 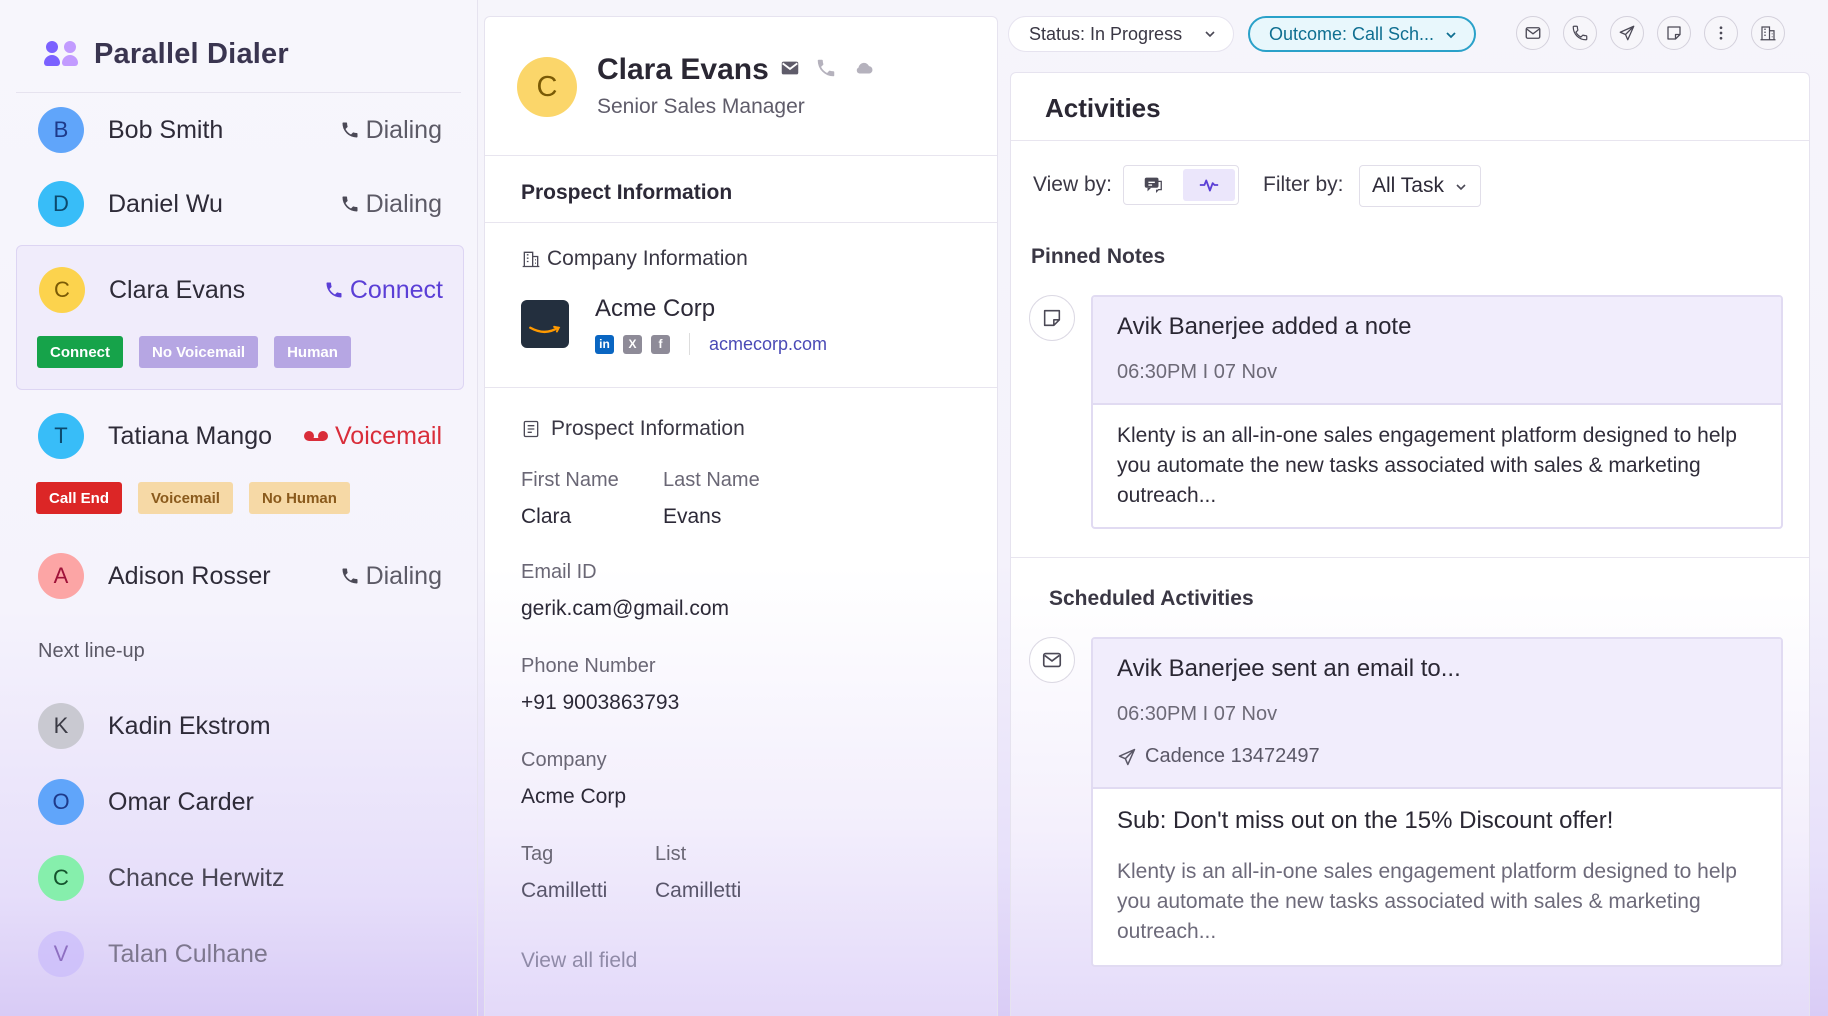 What do you see at coordinates (61, 204) in the screenshot?
I see `avatar: D` at bounding box center [61, 204].